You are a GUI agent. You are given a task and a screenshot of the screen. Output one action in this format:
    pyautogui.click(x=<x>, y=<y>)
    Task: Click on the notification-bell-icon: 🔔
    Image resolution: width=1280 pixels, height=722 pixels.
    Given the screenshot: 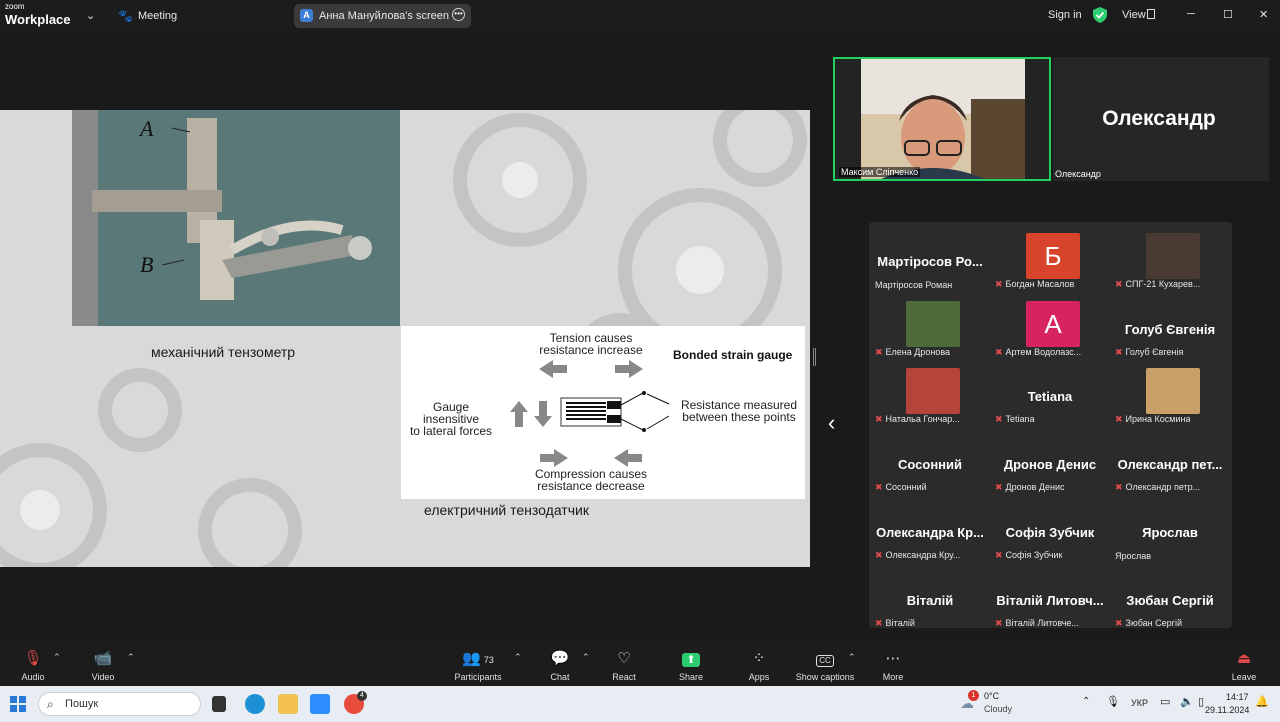 What is the action you would take?
    pyautogui.click(x=1262, y=701)
    